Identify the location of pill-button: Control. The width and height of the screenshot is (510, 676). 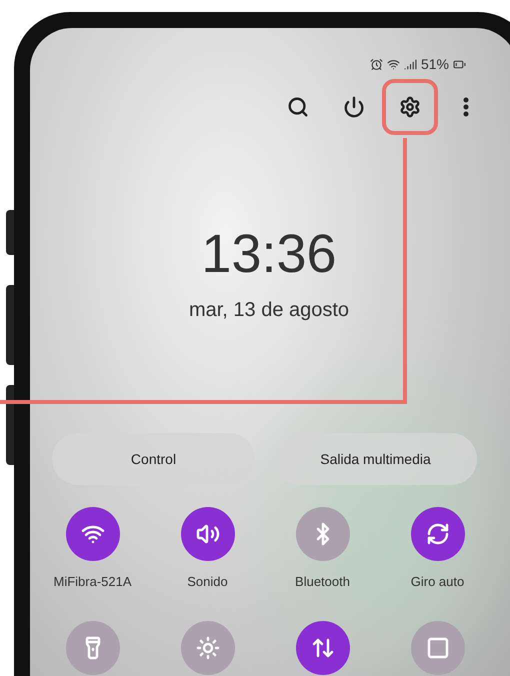
(153, 459).